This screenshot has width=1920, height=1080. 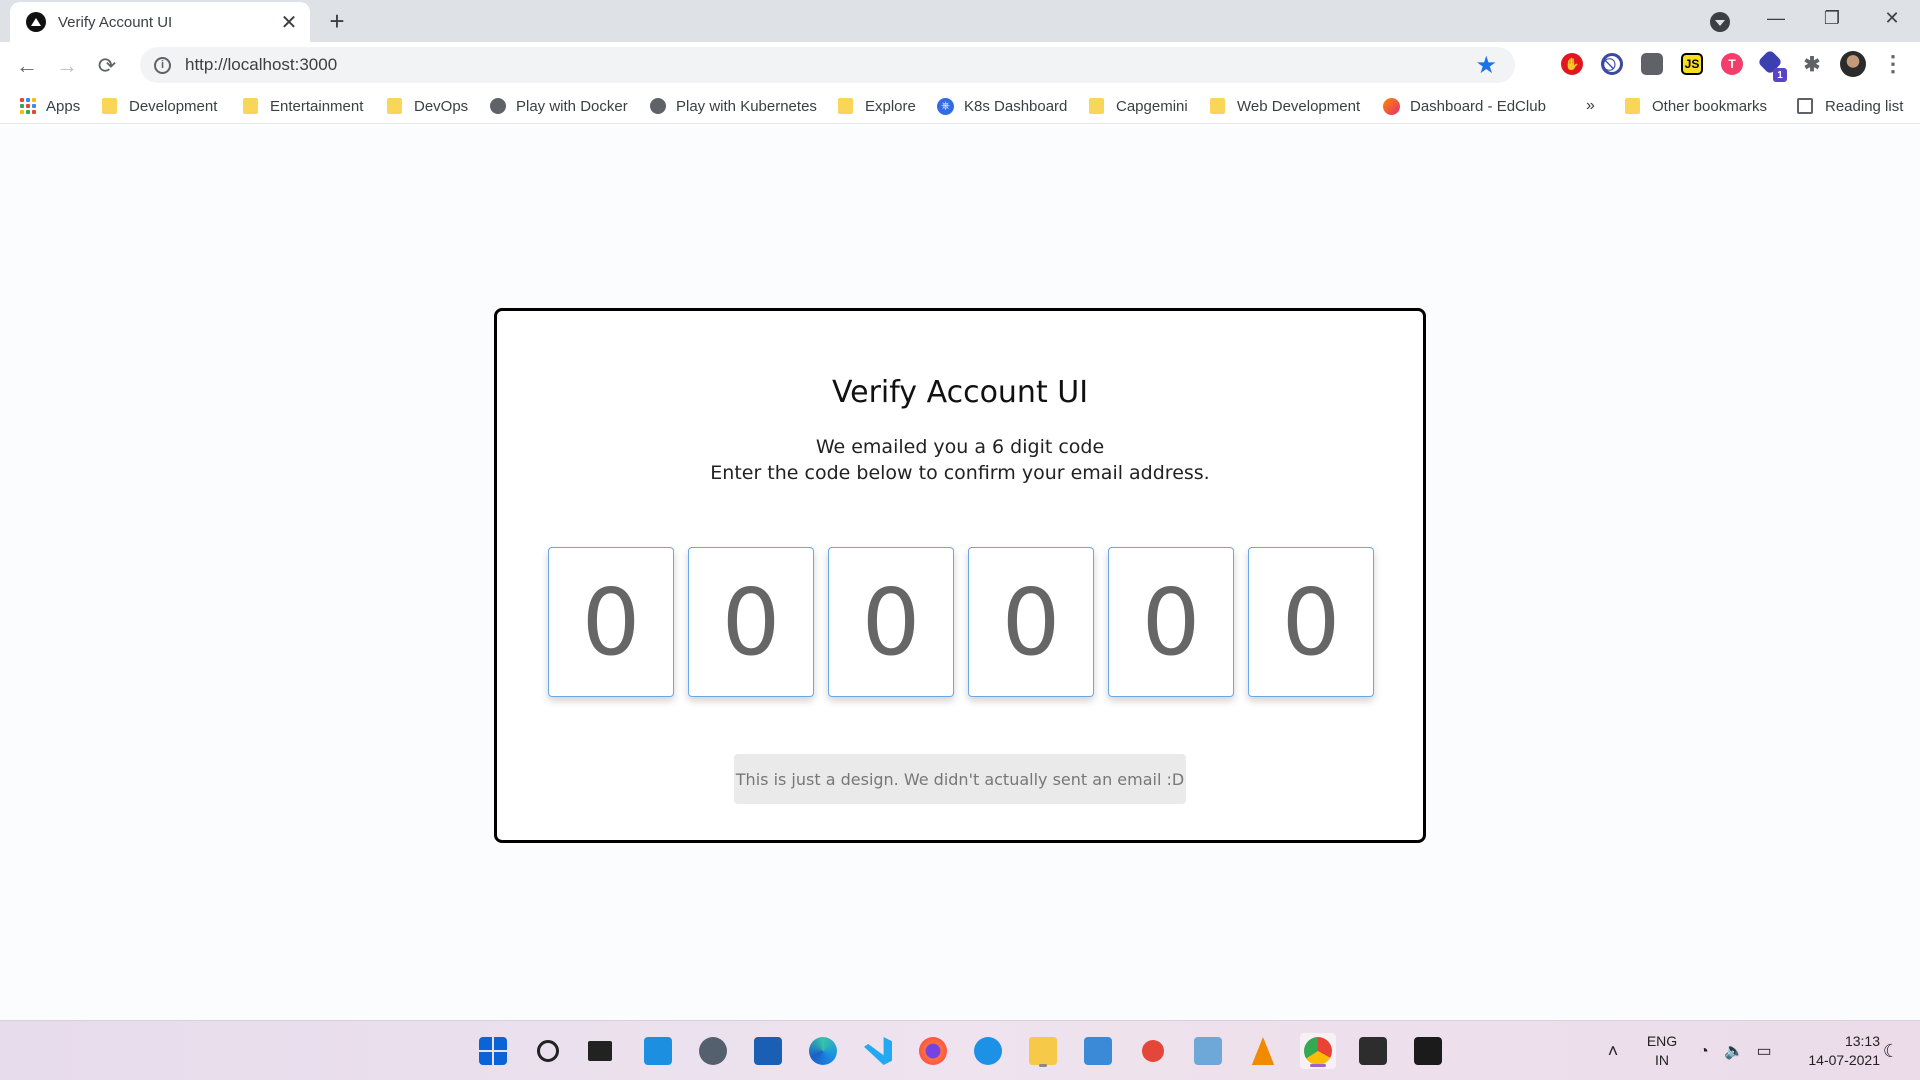 What do you see at coordinates (1572, 64) in the screenshot?
I see `adblock-extension-icon: ✋` at bounding box center [1572, 64].